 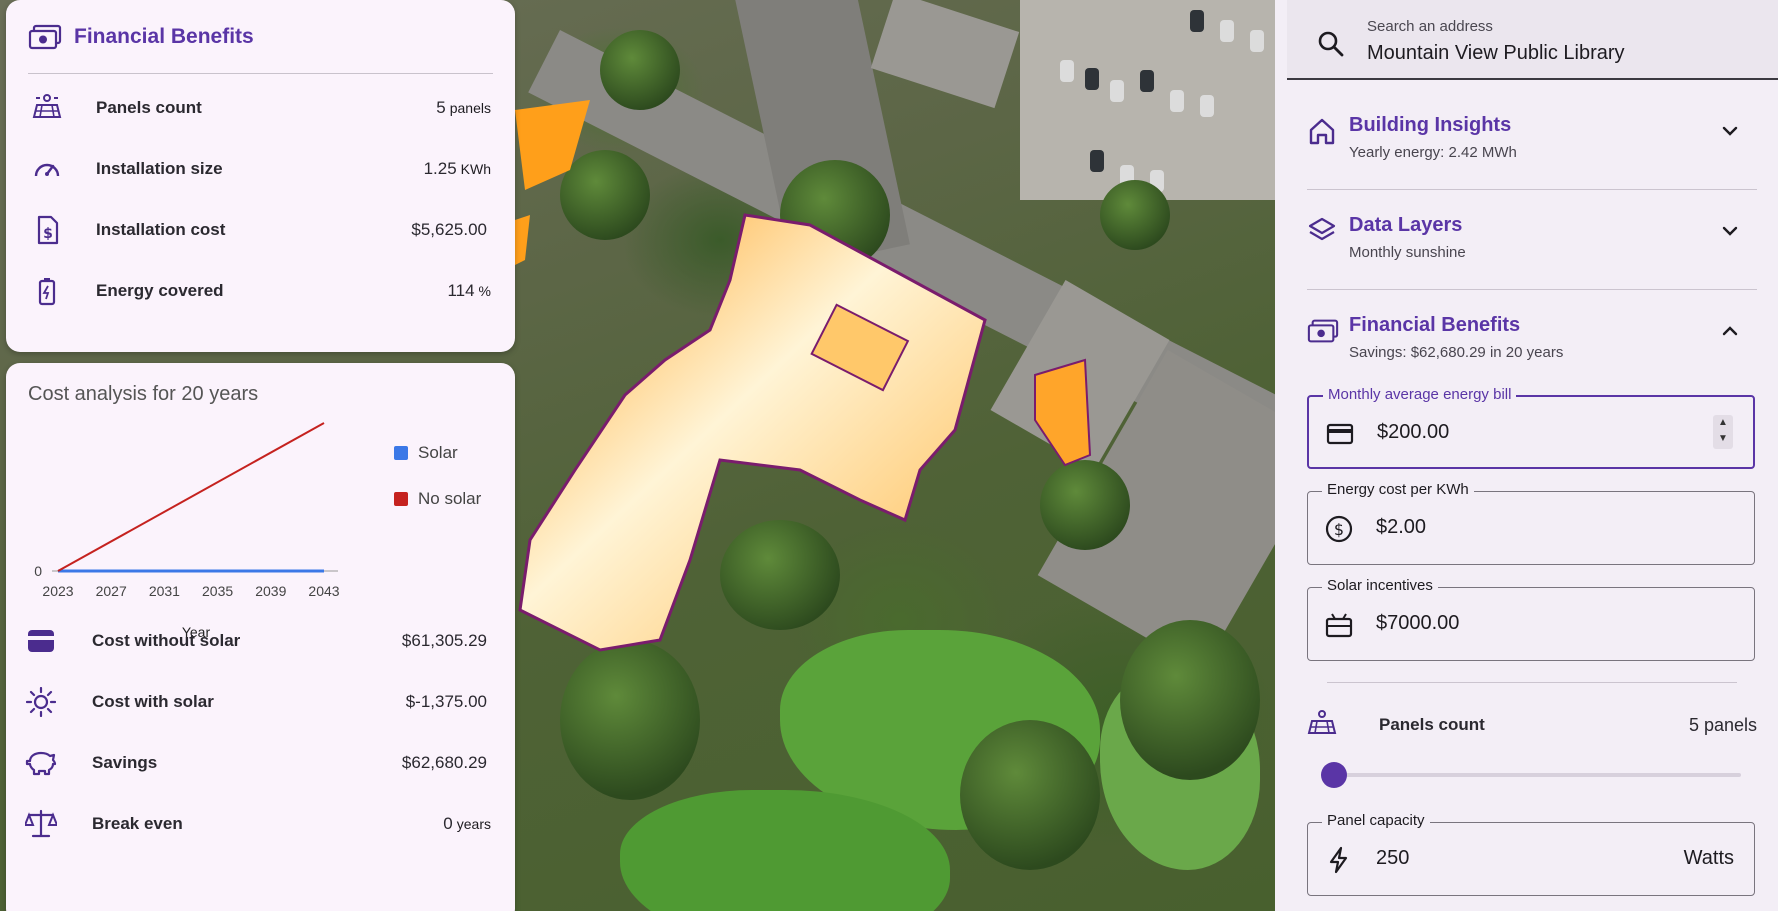 I want to click on section-data-layers: Data Layers Monthly sunshine, so click(x=1532, y=240).